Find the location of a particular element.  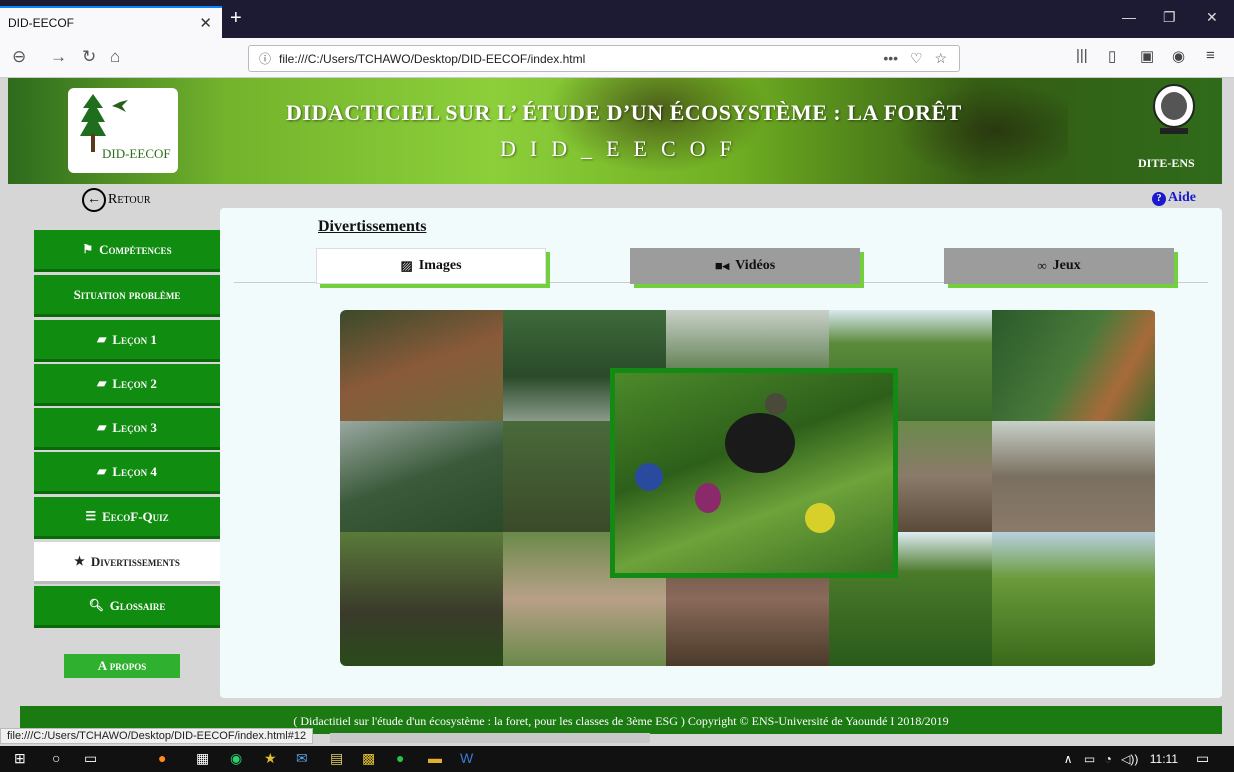

sidebar-item-lecon-1: ▰ Leçon 1 is located at coordinates (127, 341).